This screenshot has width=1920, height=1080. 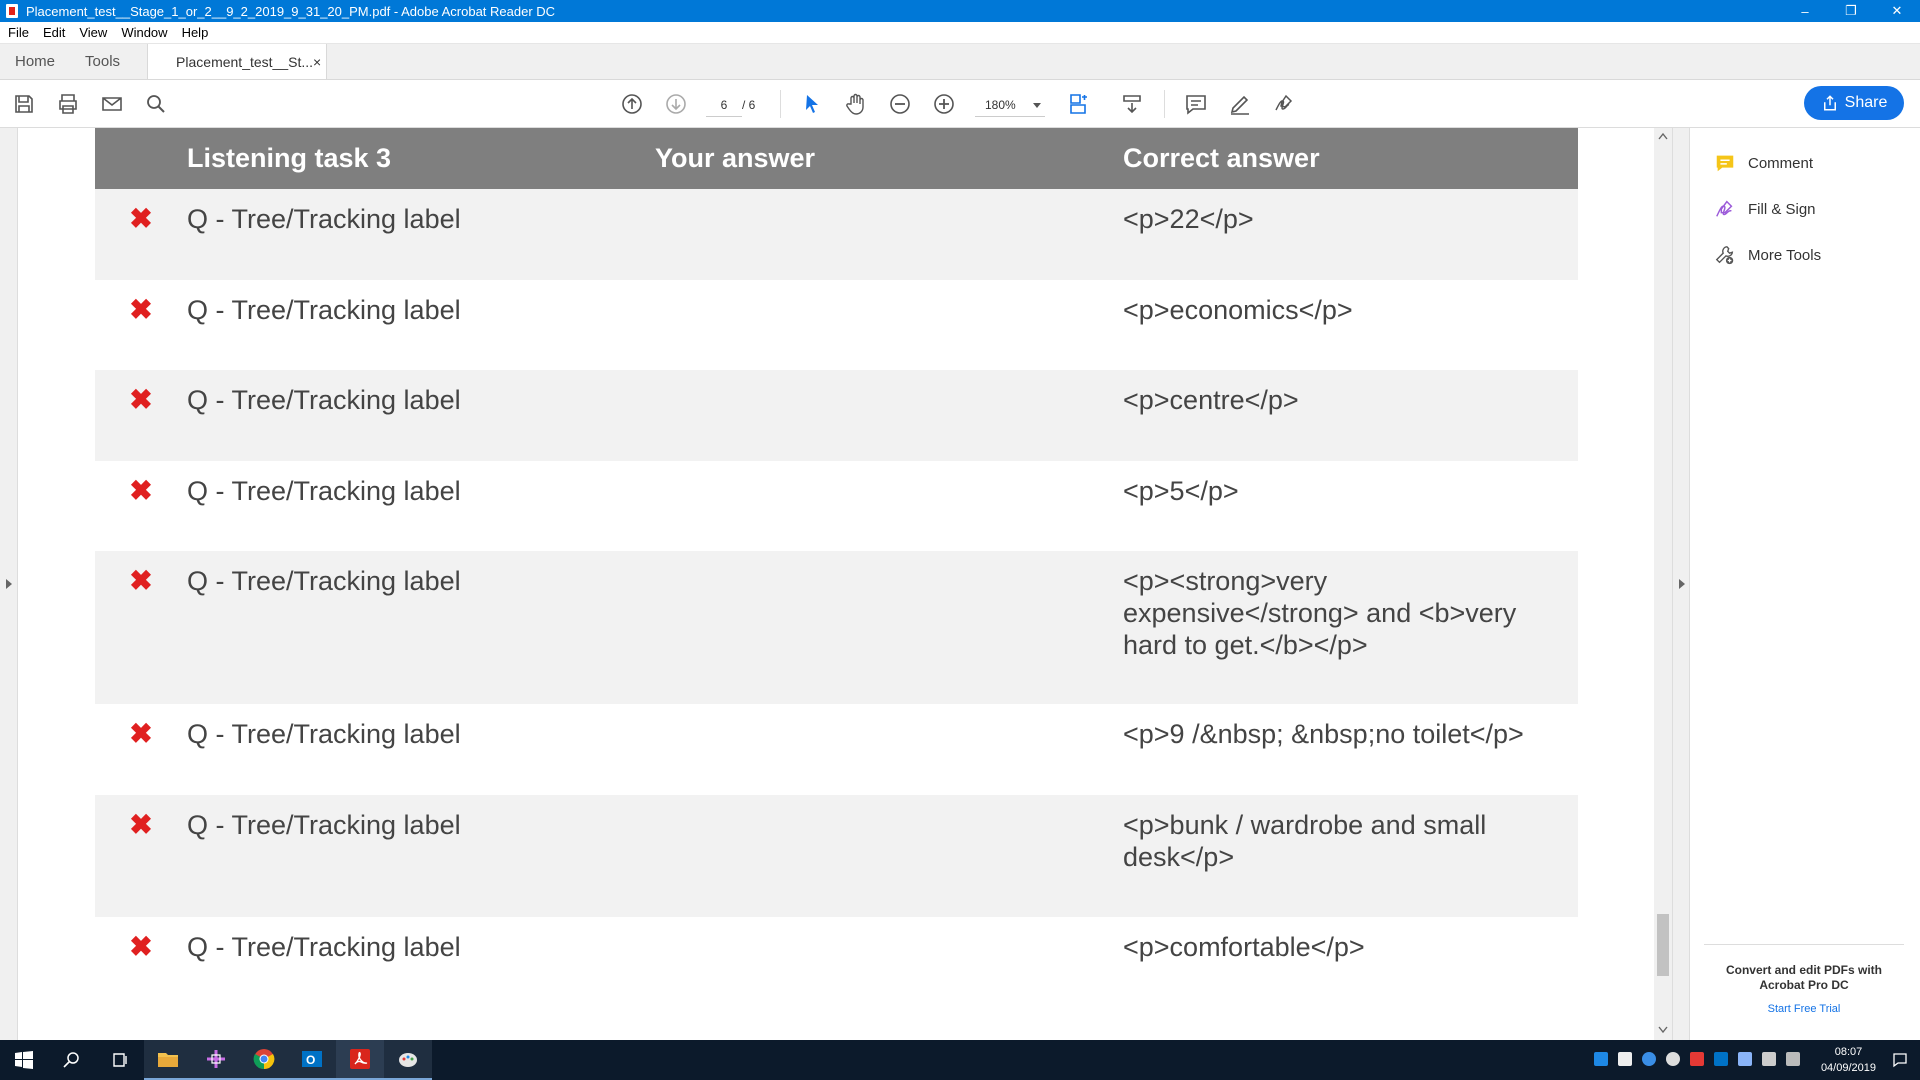 I want to click on menu-window: Window, so click(x=144, y=32).